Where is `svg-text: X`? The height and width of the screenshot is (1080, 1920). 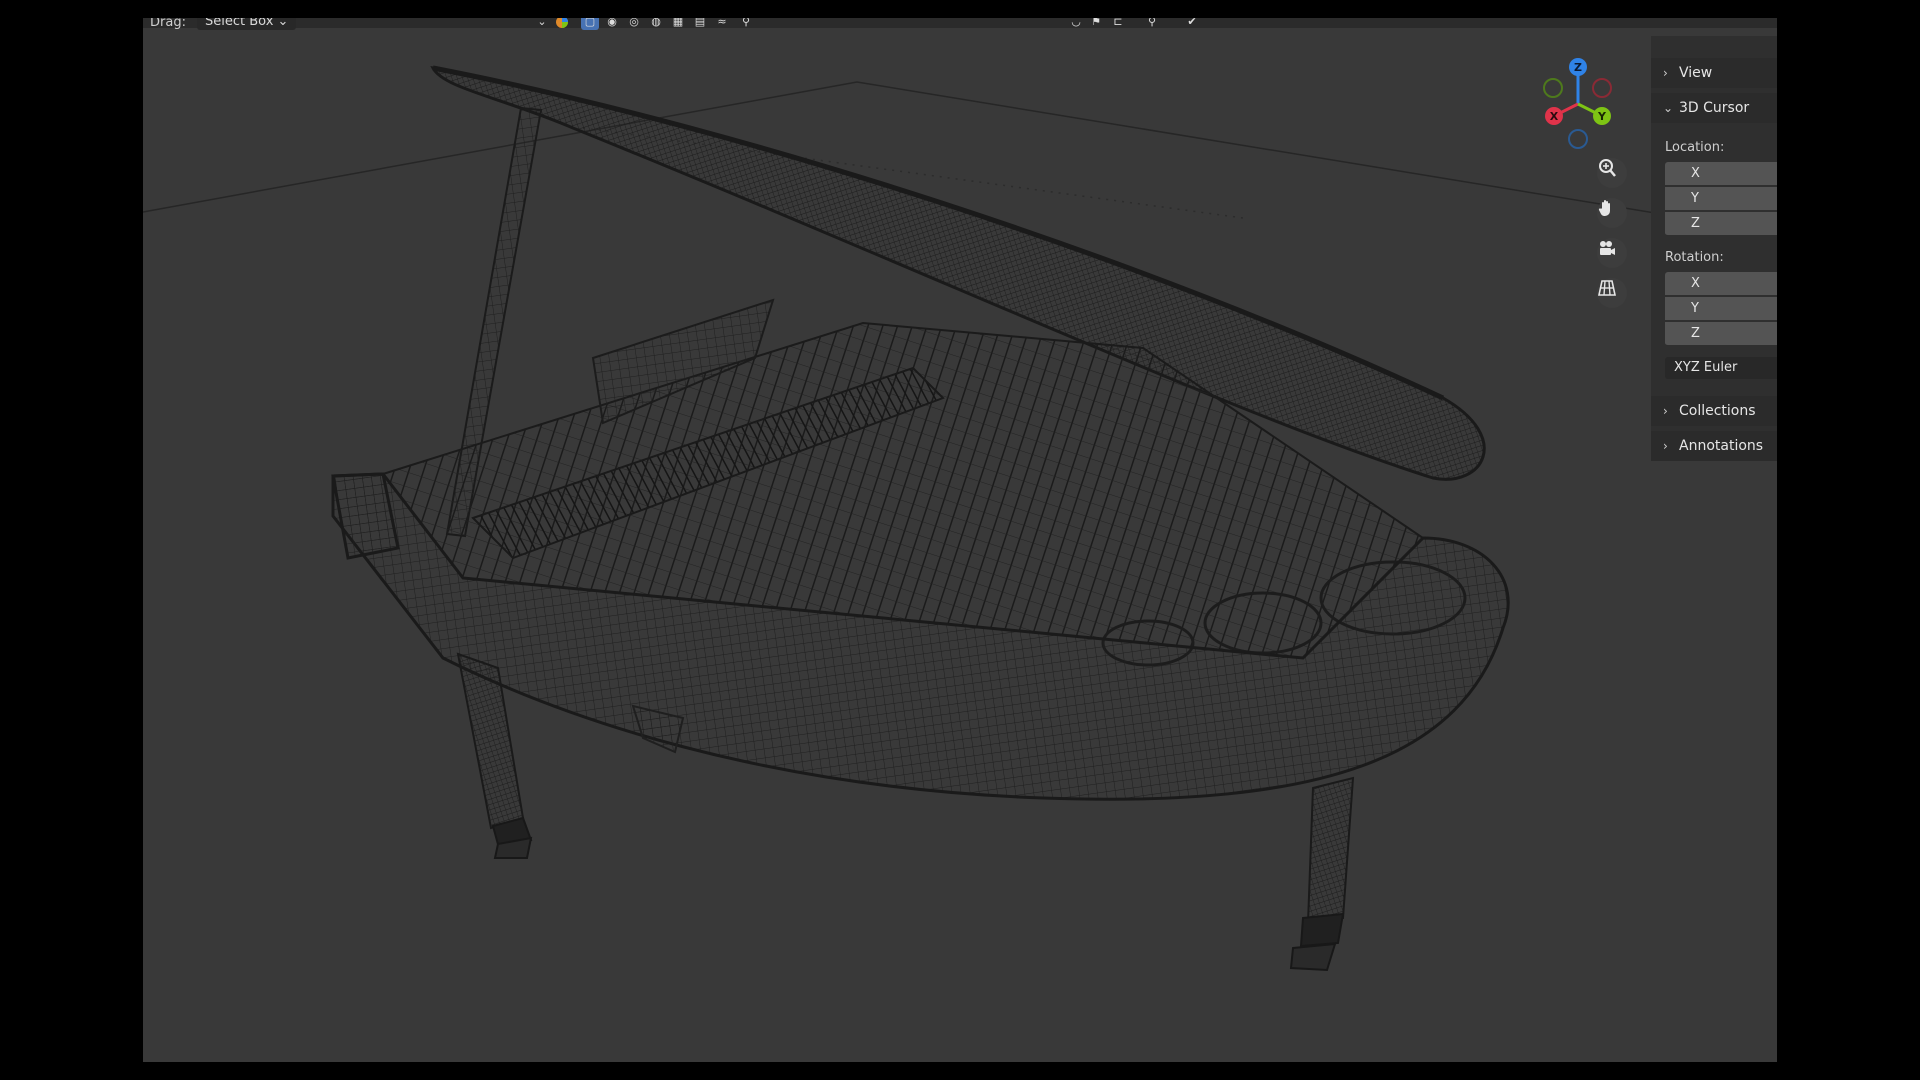 svg-text: X is located at coordinates (1554, 116).